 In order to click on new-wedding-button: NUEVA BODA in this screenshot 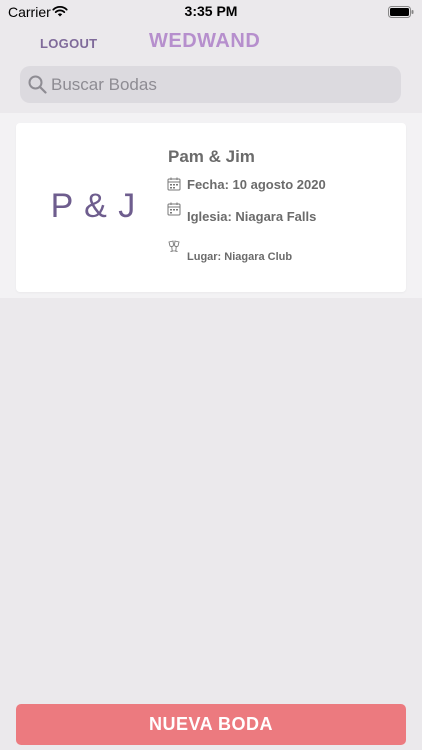, I will do `click(211, 724)`.